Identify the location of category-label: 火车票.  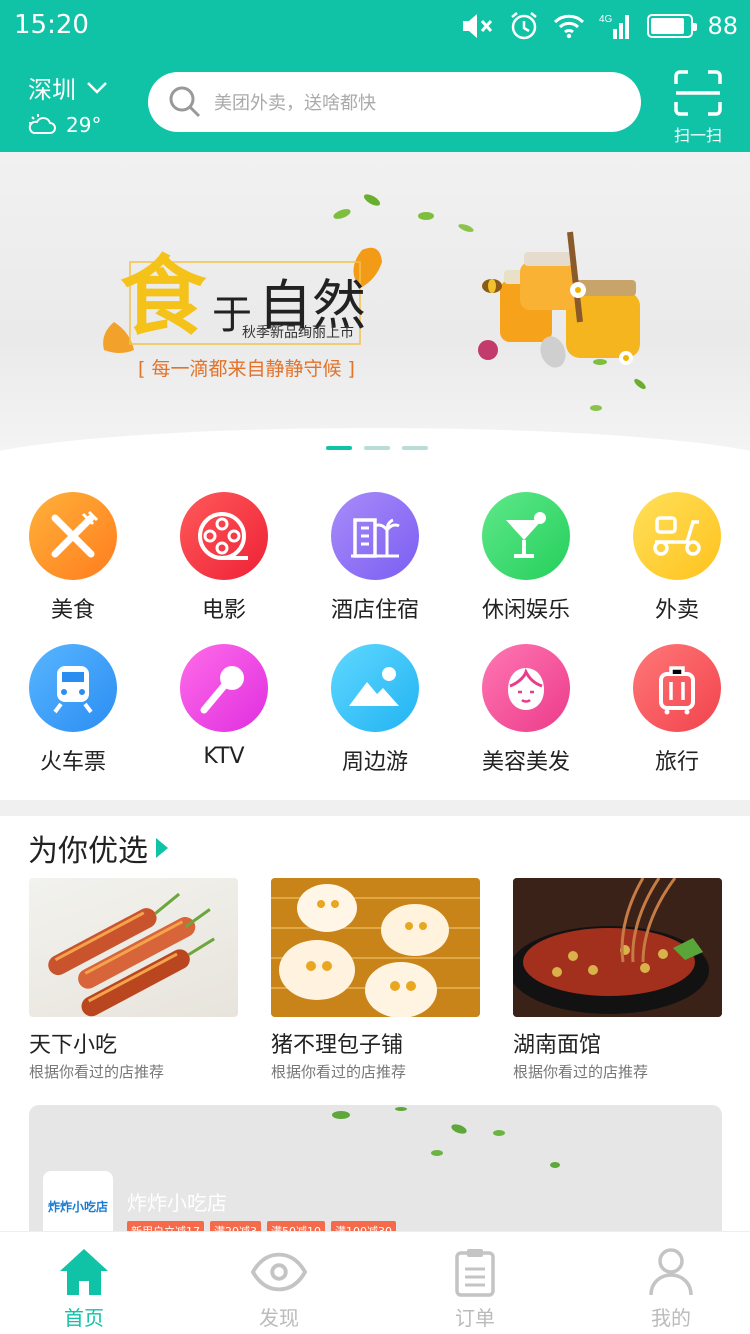
(72, 762).